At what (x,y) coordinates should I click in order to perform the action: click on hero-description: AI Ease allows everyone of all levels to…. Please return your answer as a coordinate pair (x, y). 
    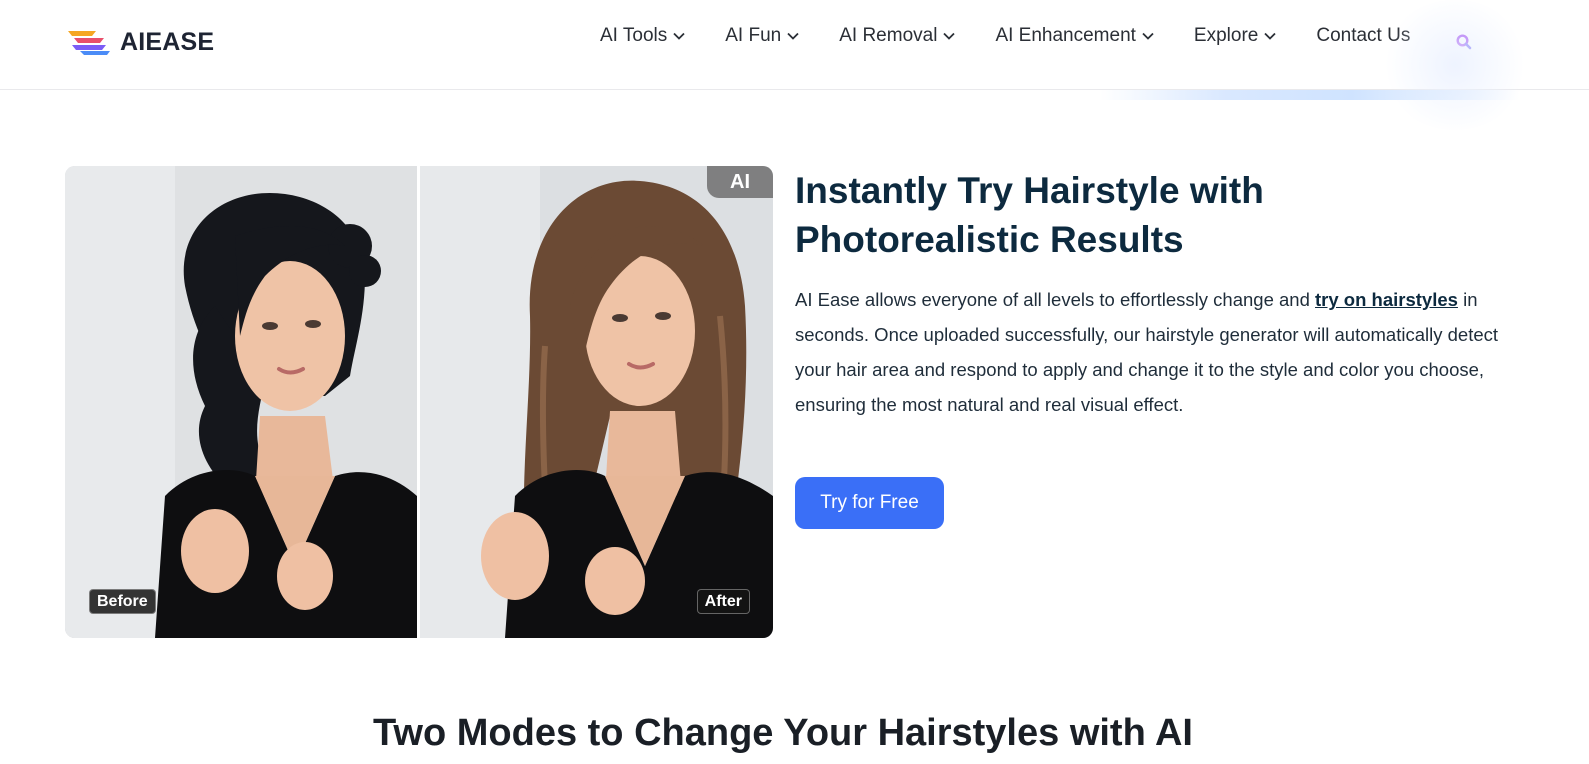
    Looking at the image, I should click on (1155, 352).